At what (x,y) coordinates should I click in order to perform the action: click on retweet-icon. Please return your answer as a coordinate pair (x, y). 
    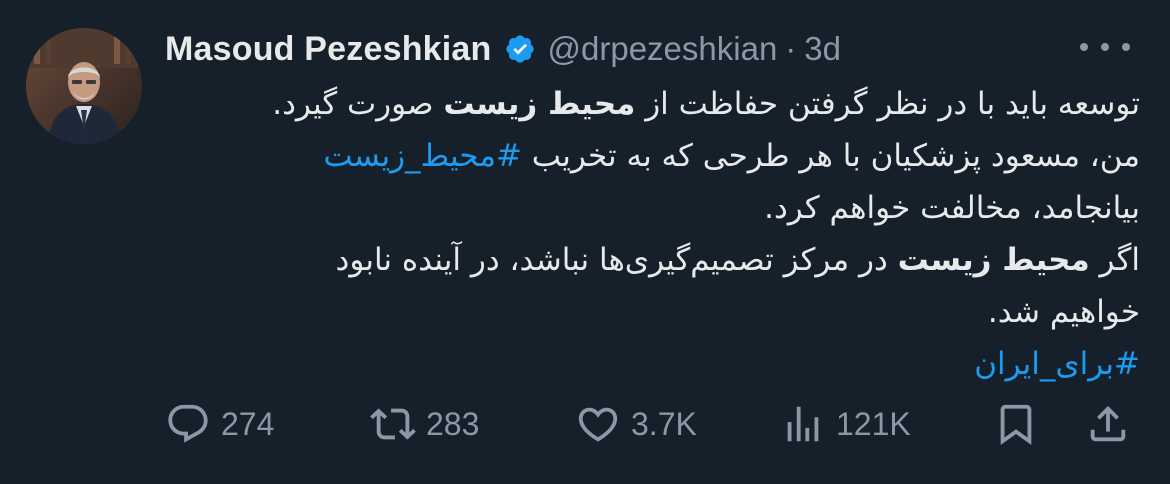
    Looking at the image, I should click on (393, 424).